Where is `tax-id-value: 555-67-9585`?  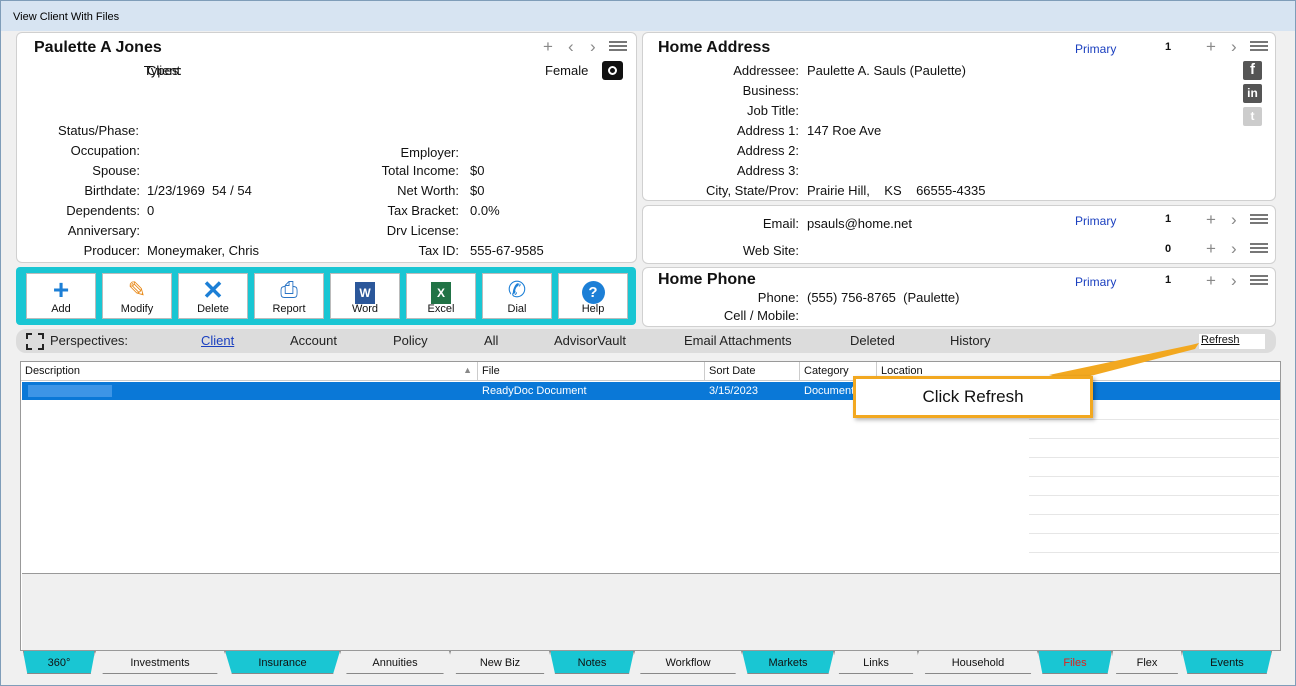
tax-id-value: 555-67-9585 is located at coordinates (507, 250).